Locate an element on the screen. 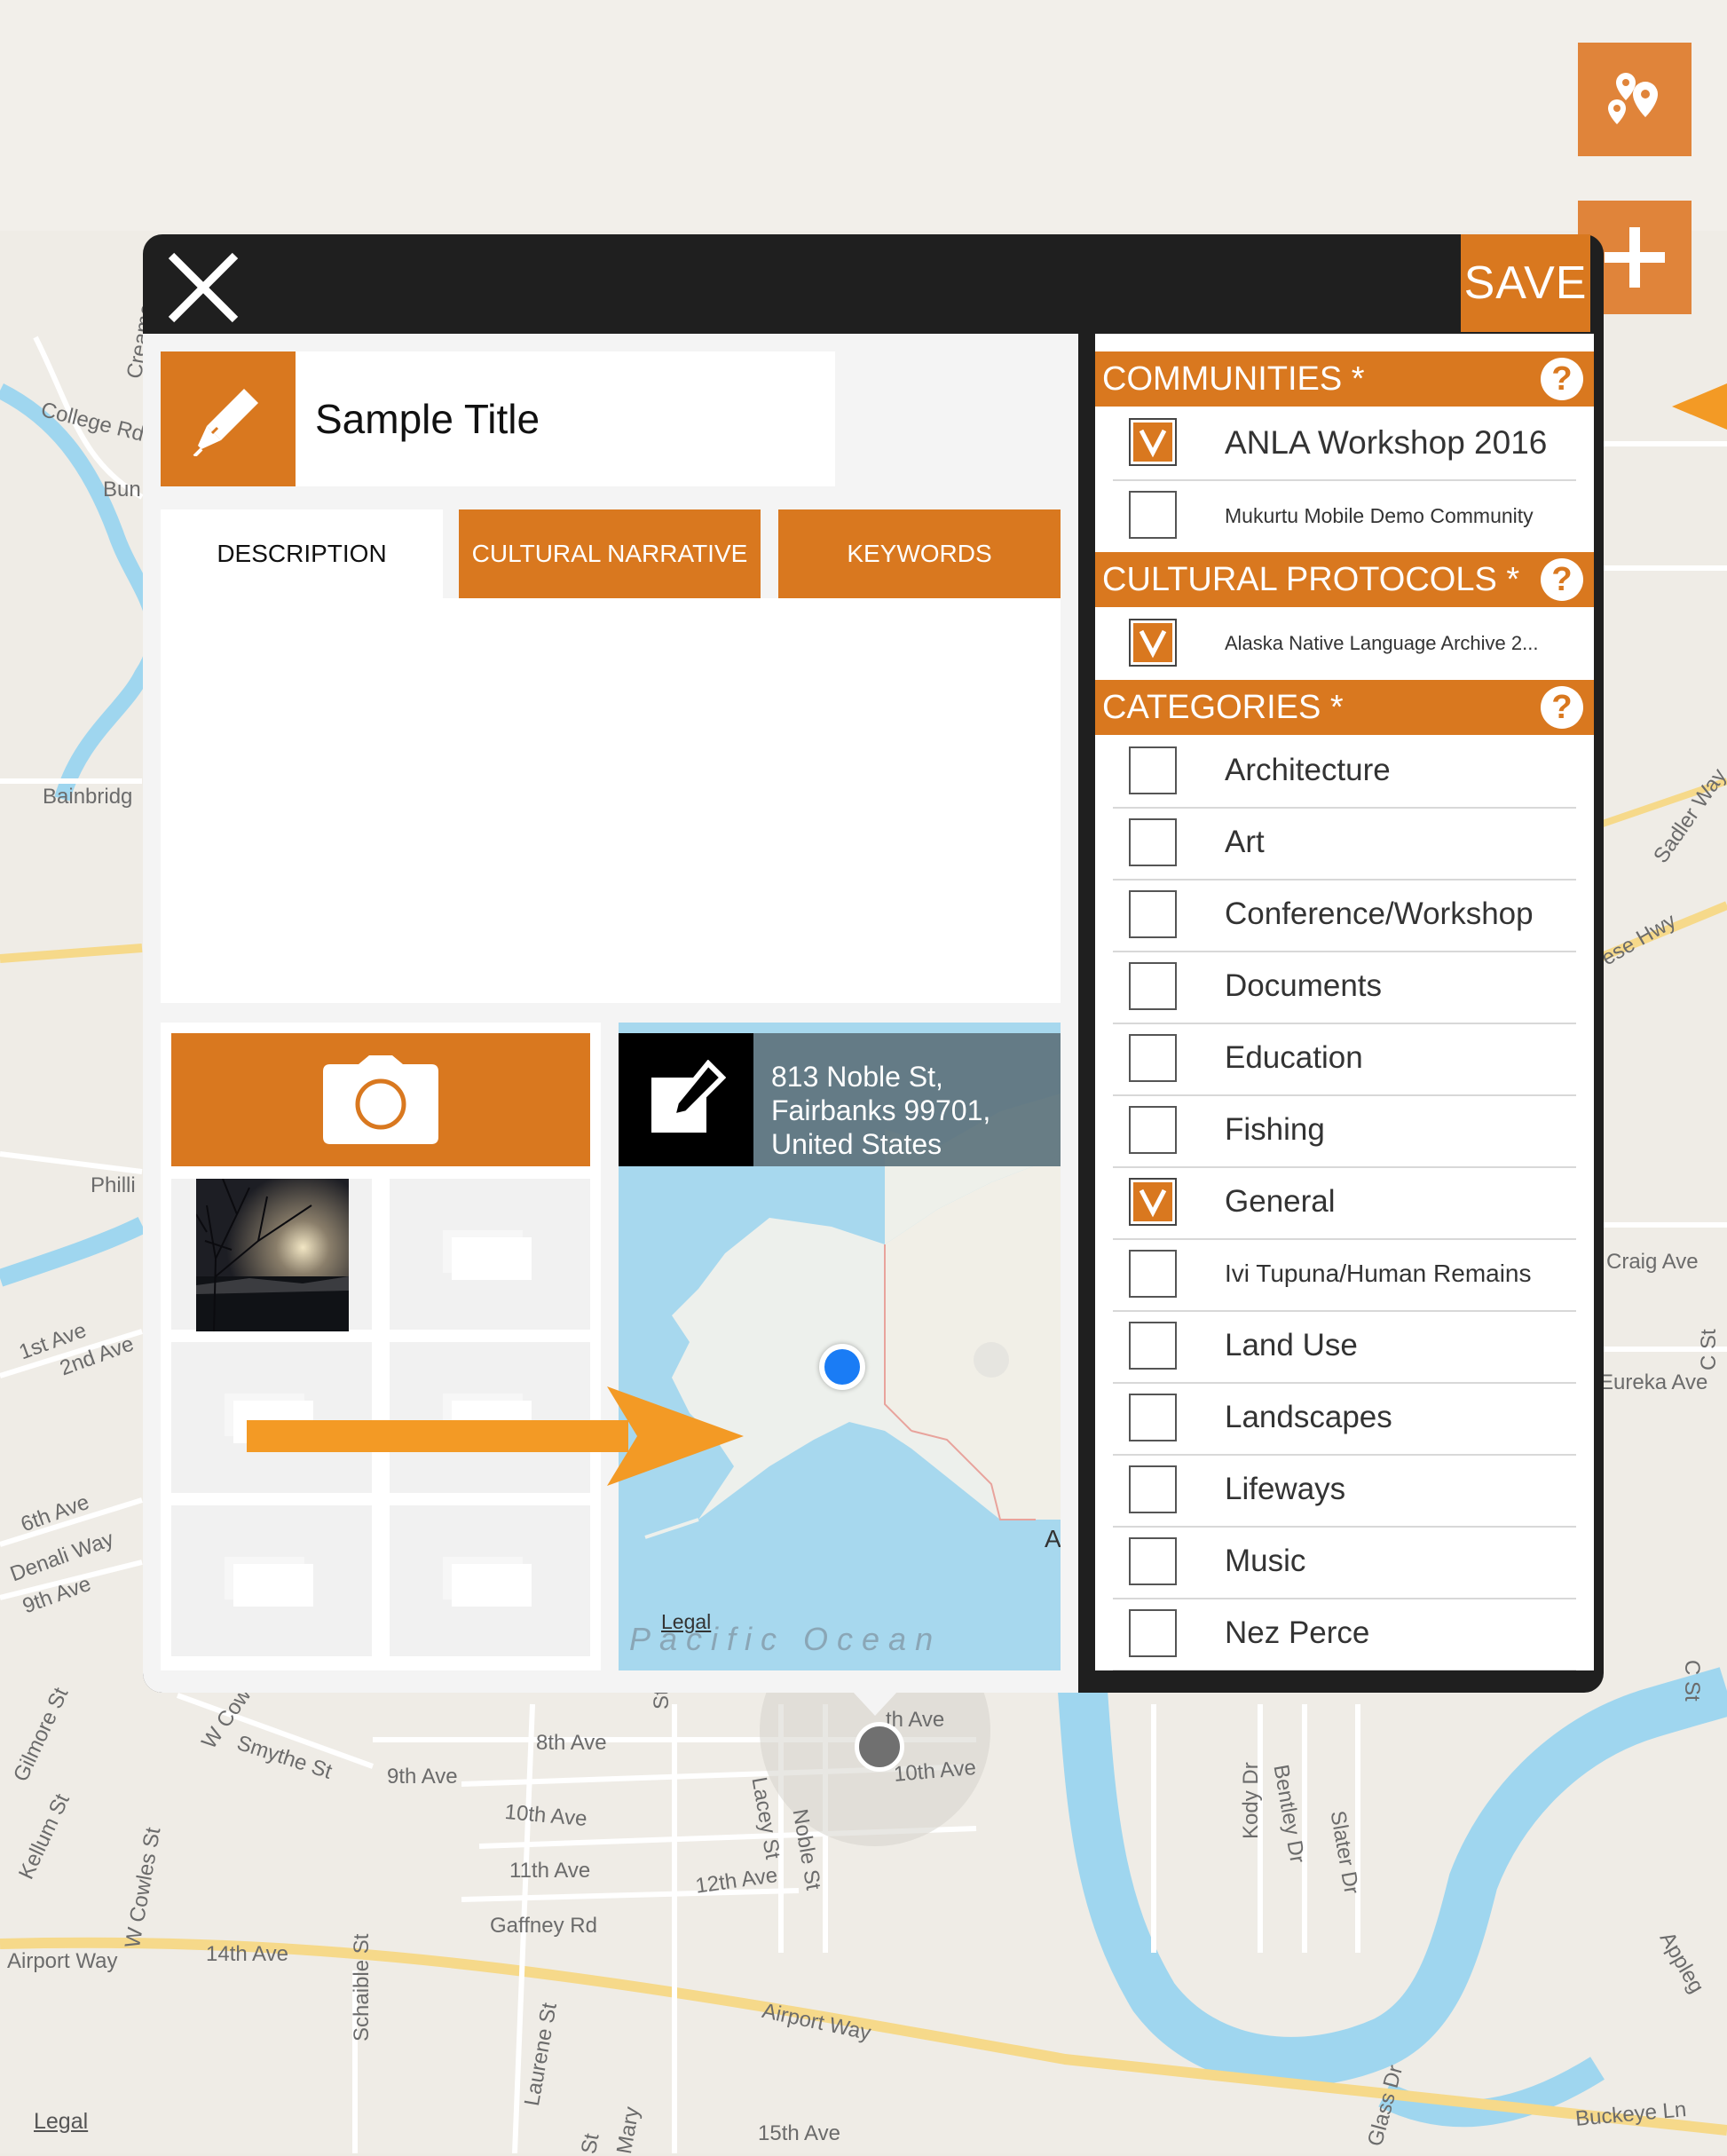 The width and height of the screenshot is (1727, 2156). map-label: A is located at coordinates (1053, 1538).